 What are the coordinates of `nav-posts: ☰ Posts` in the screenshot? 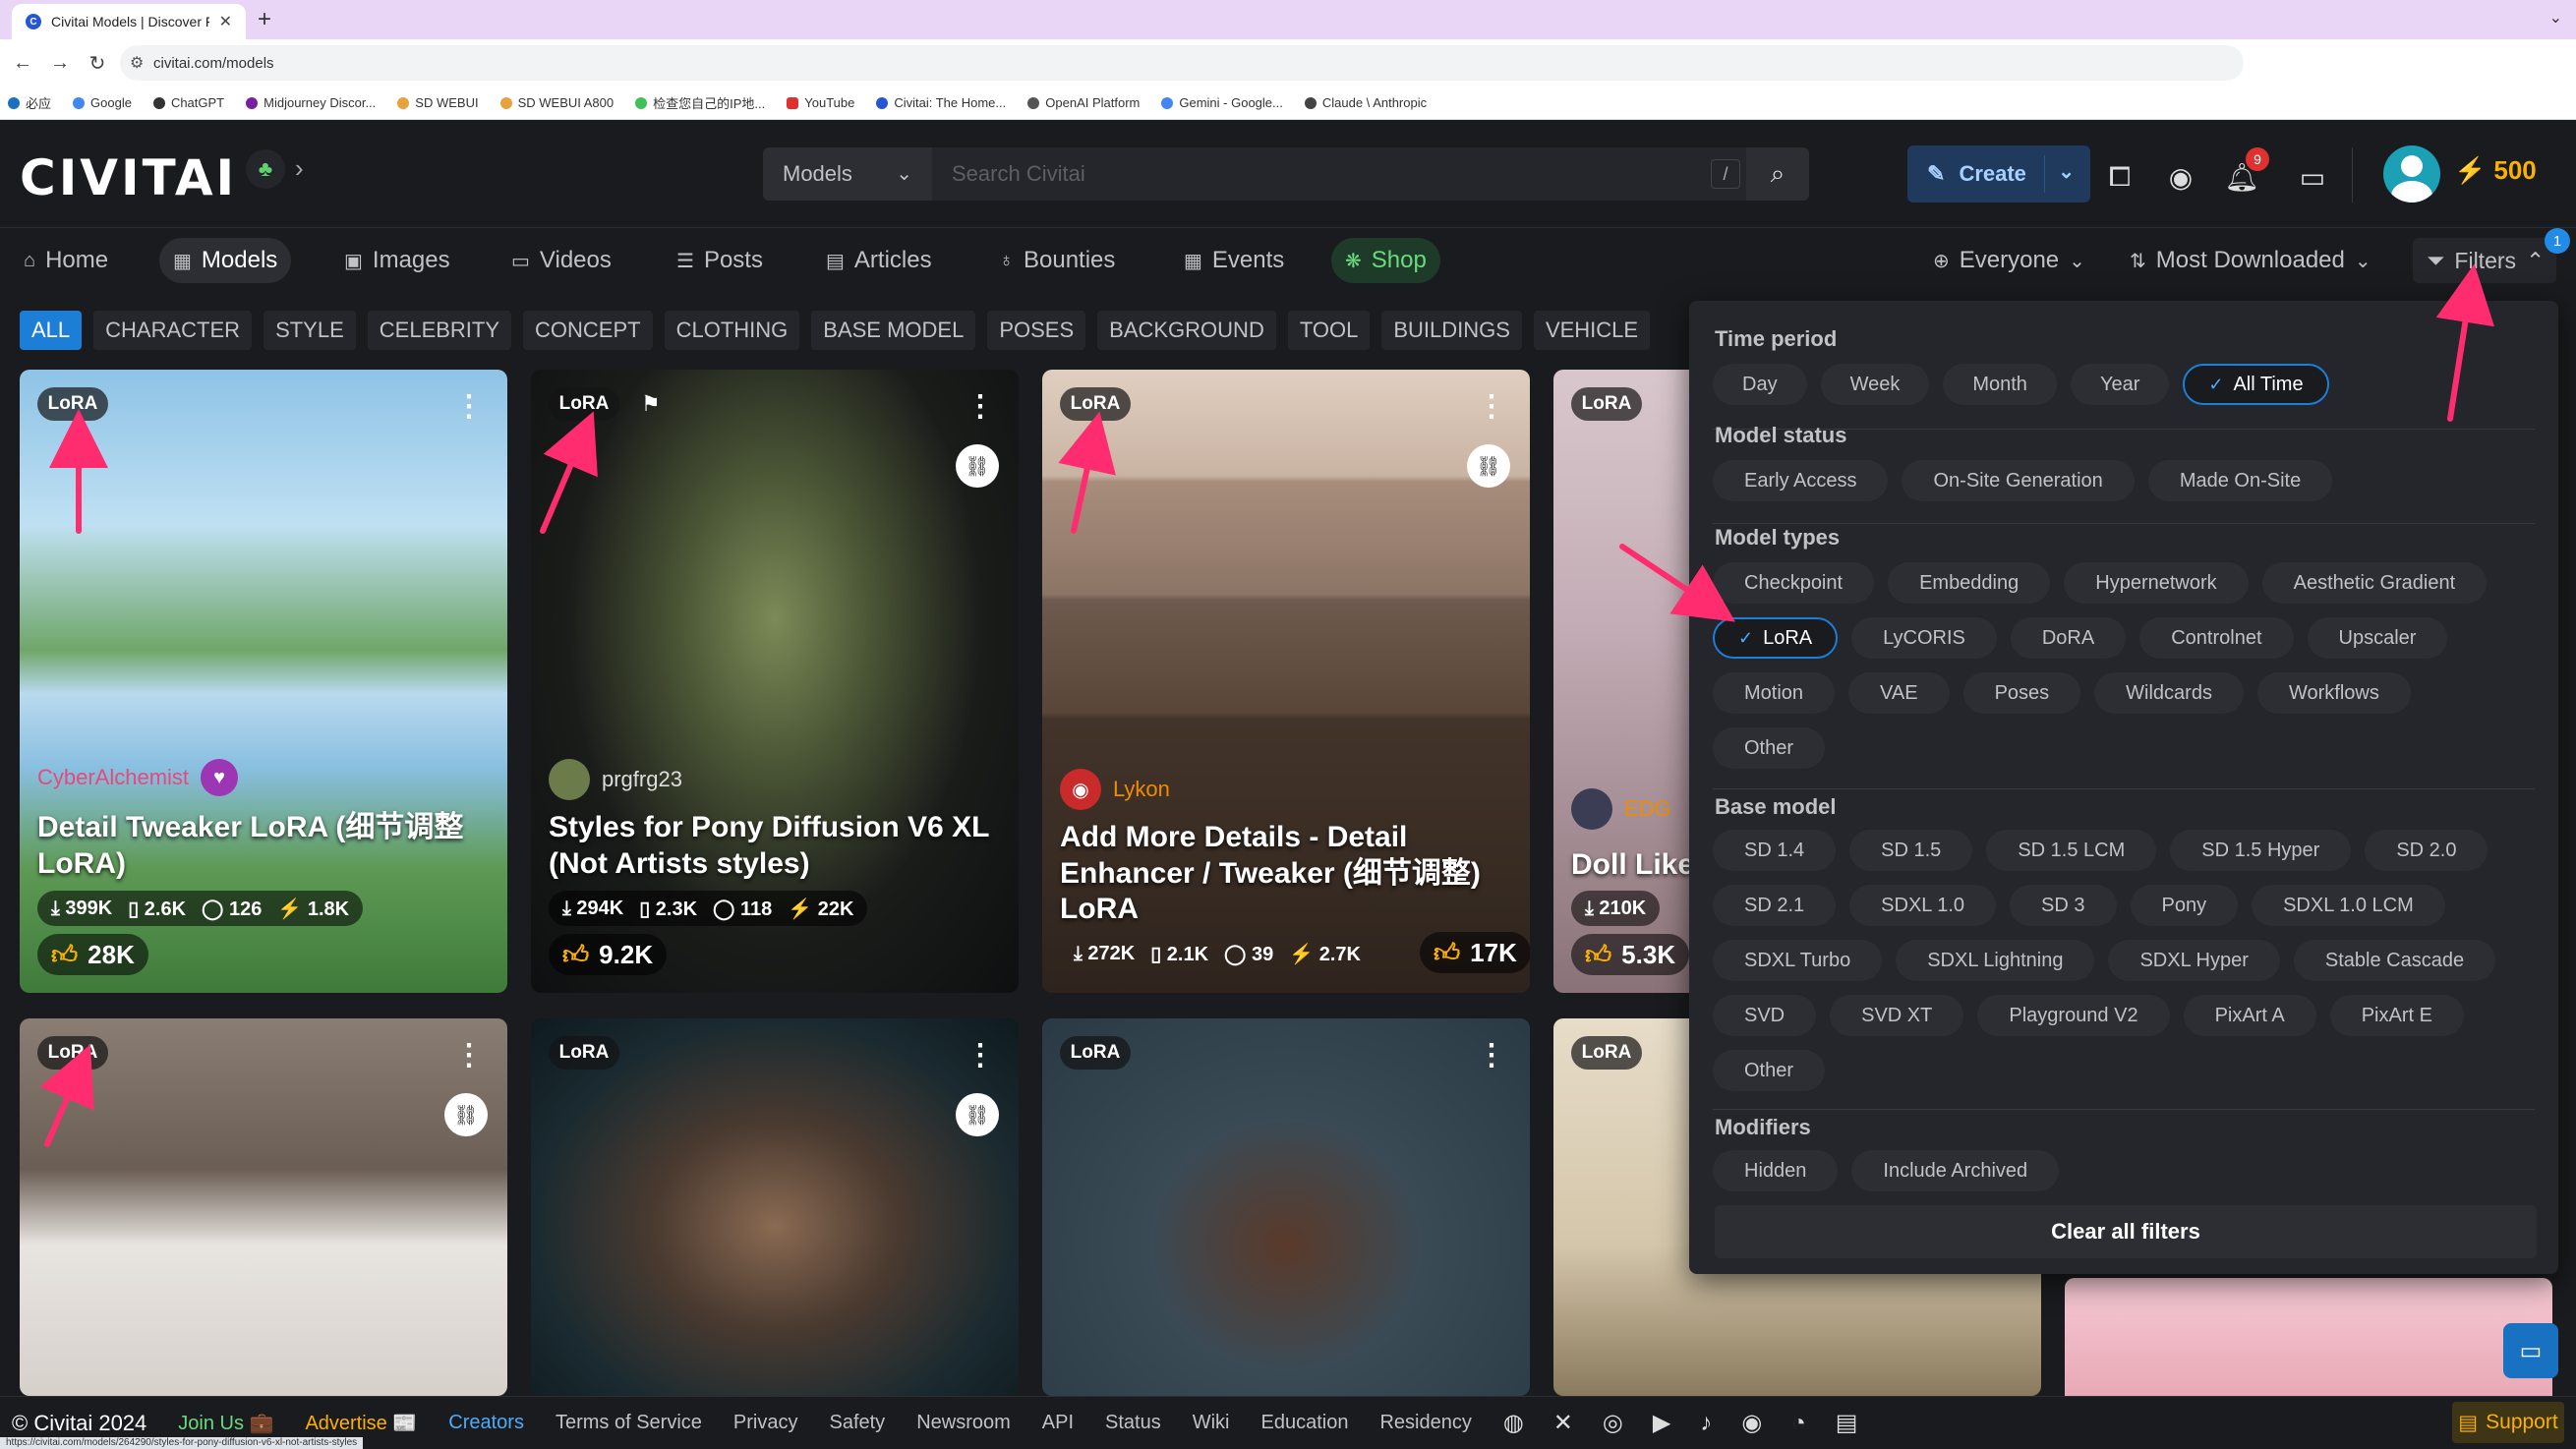 It's located at (720, 260).